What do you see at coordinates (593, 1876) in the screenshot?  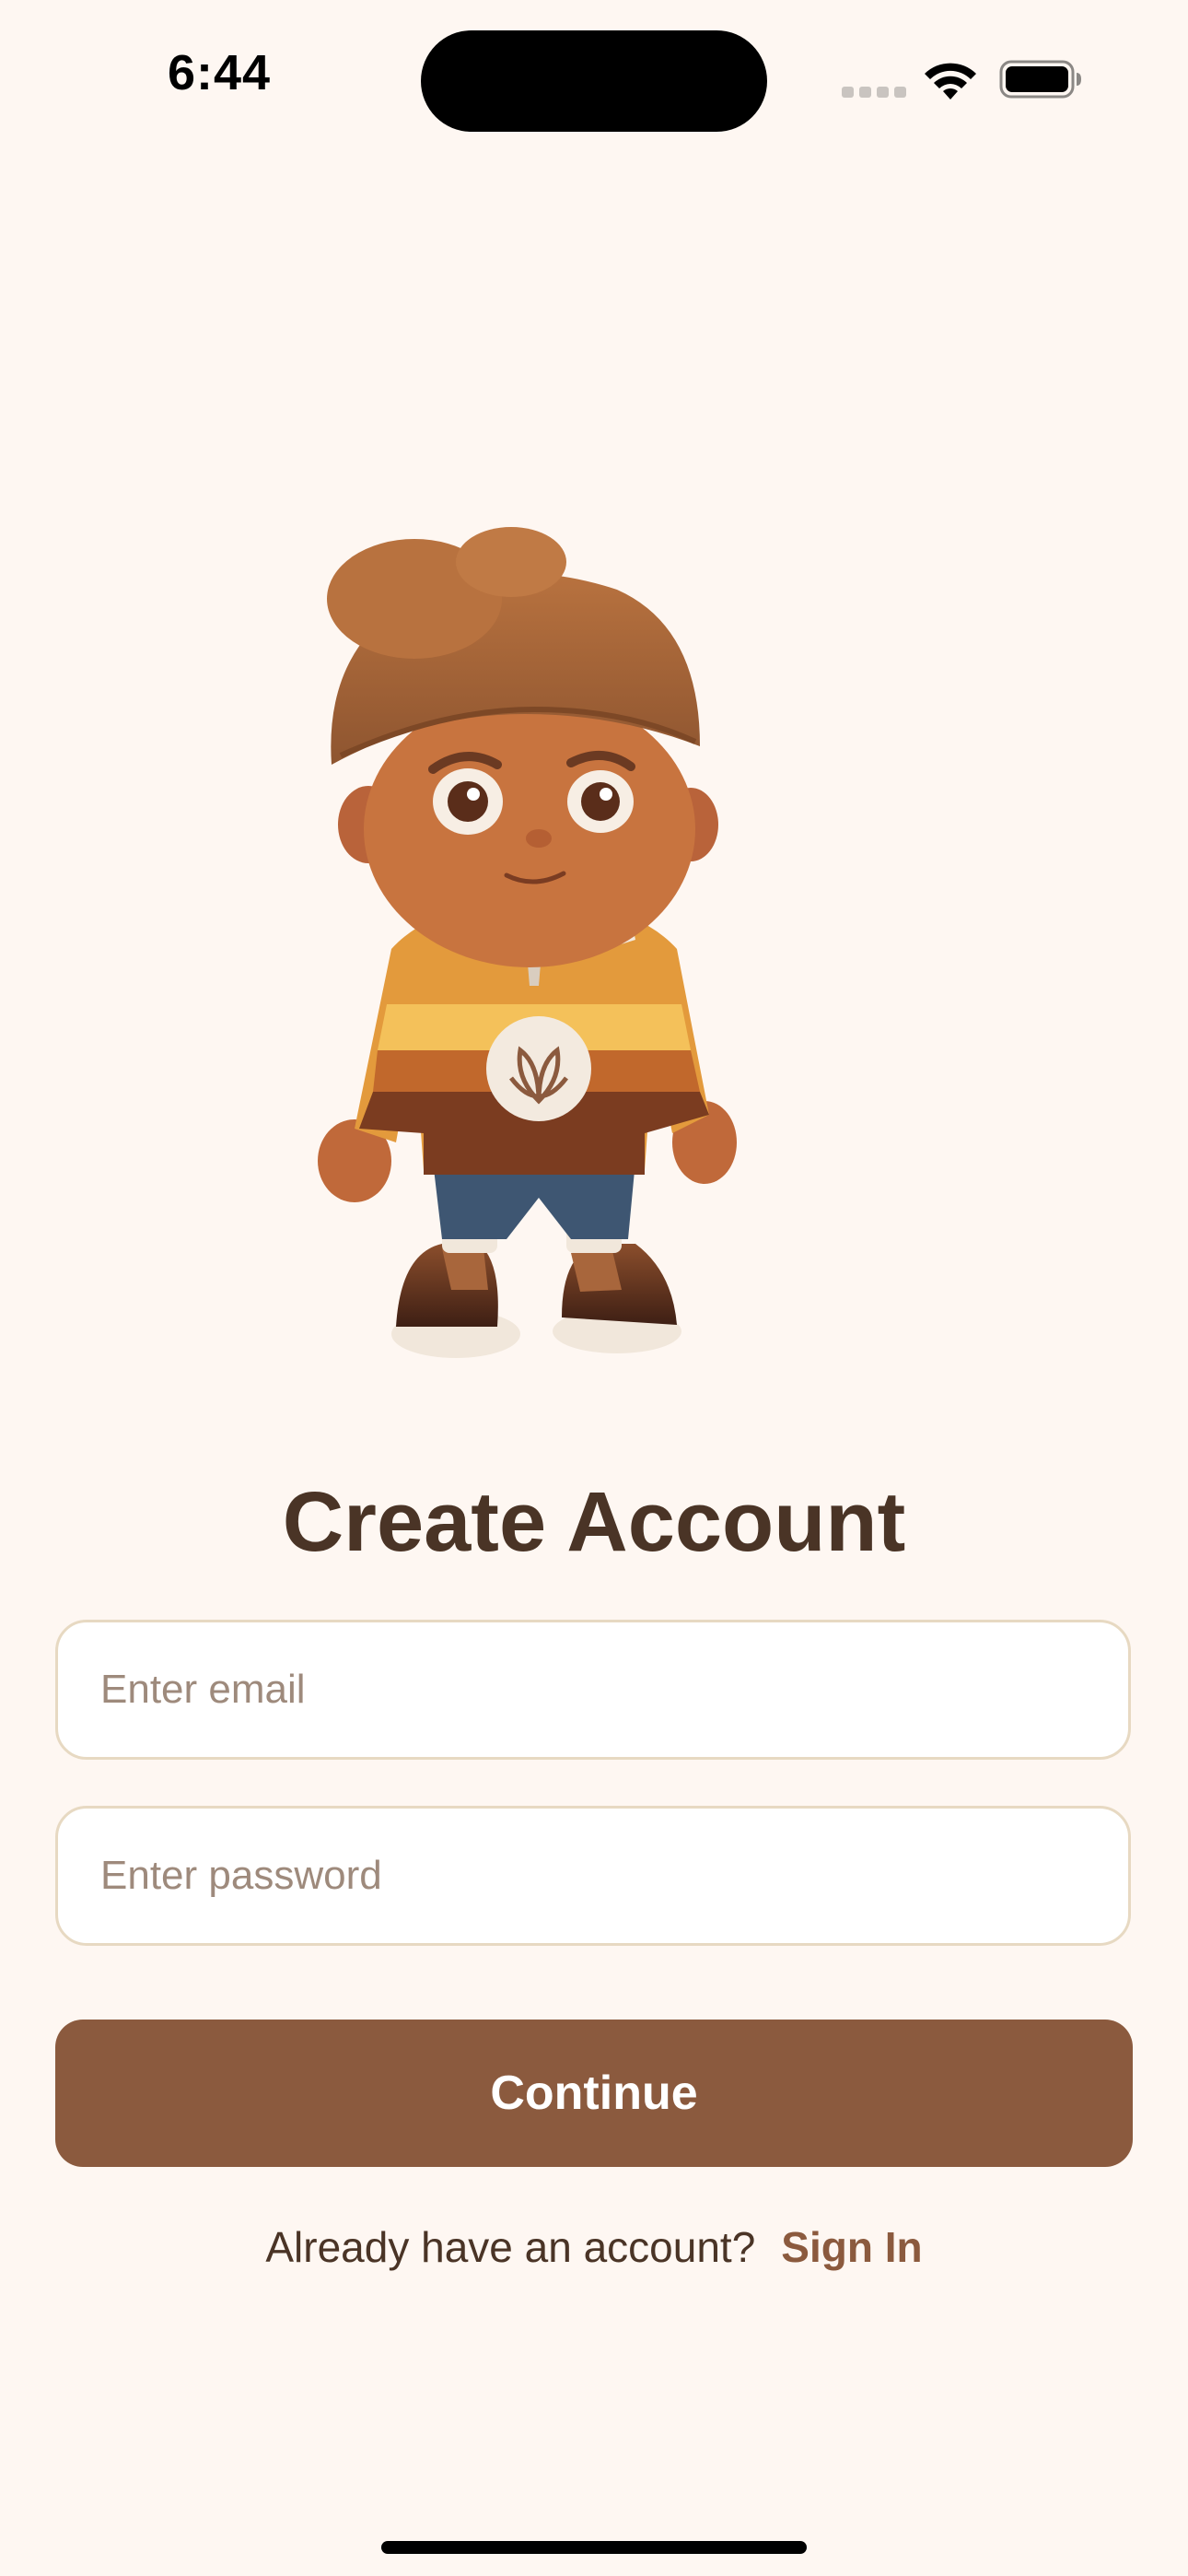 I see `password-field` at bounding box center [593, 1876].